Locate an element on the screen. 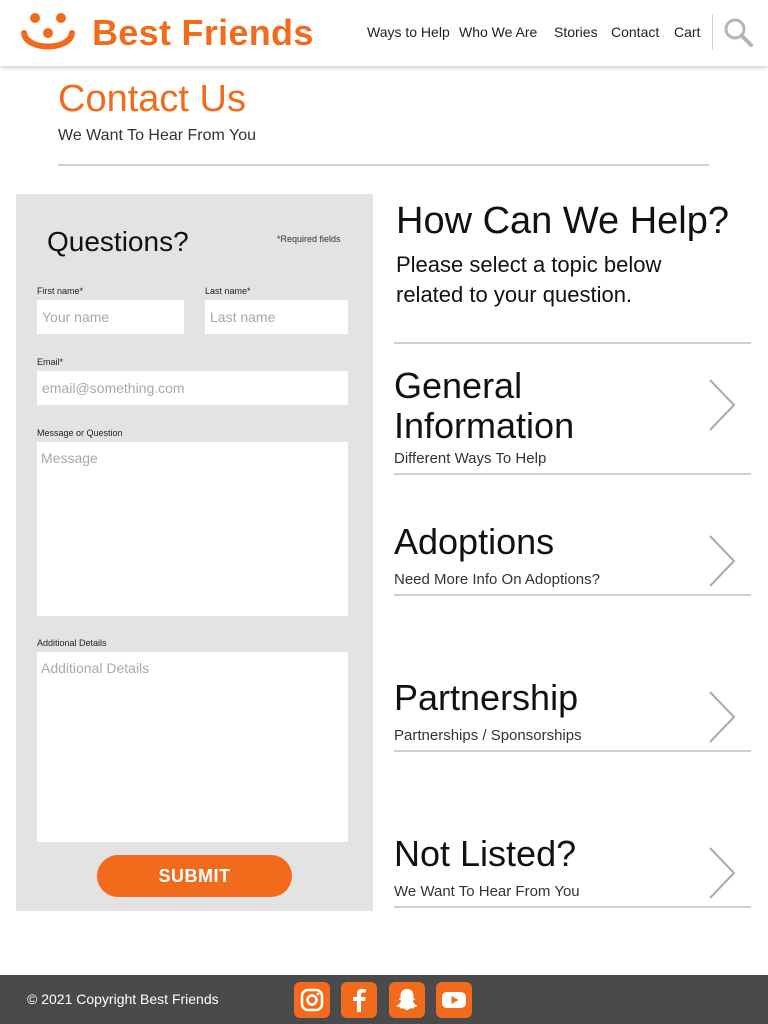 The image size is (768, 1024). nav-stories: Stories is located at coordinates (576, 32).